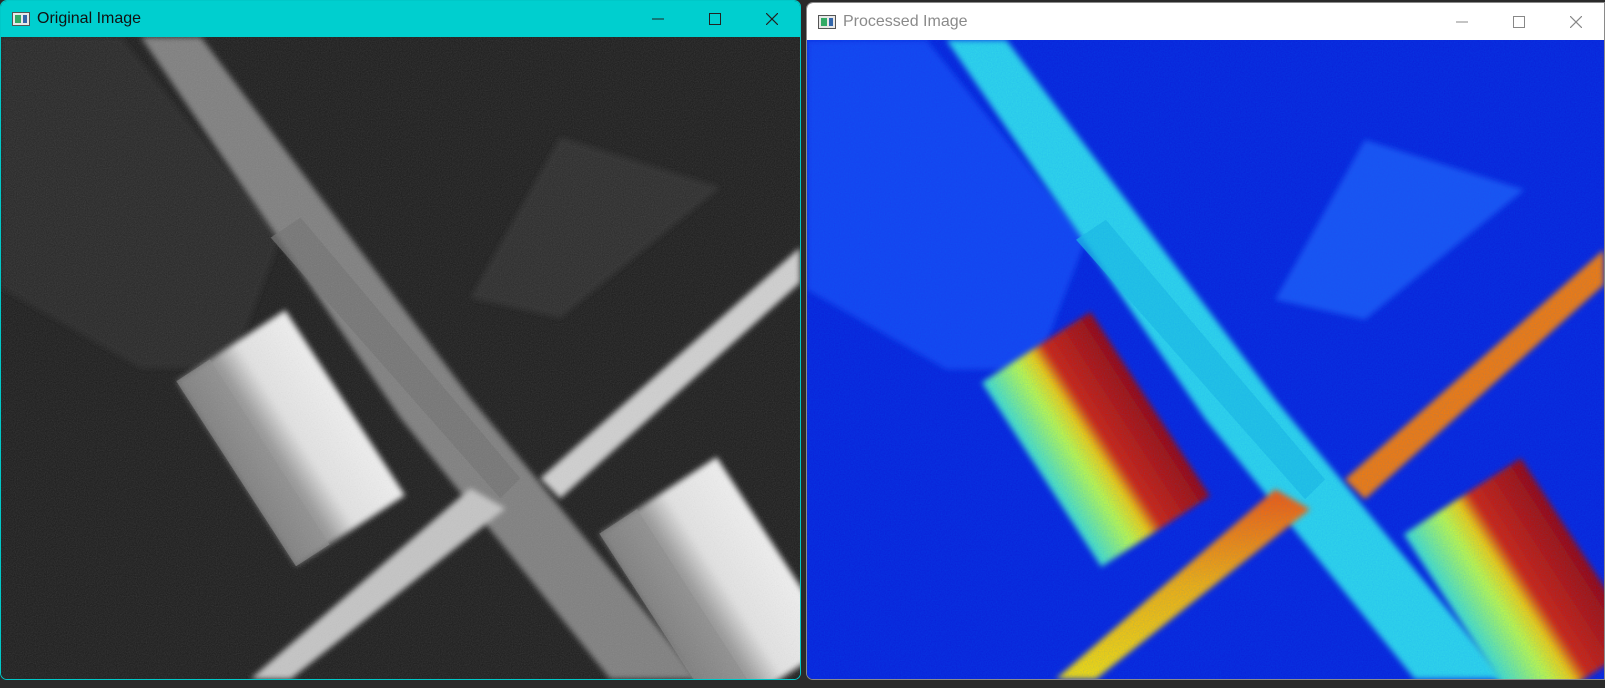 This screenshot has height=688, width=1605. Describe the element at coordinates (1205, 21) in the screenshot. I see `titlebar: Processed Image` at that location.